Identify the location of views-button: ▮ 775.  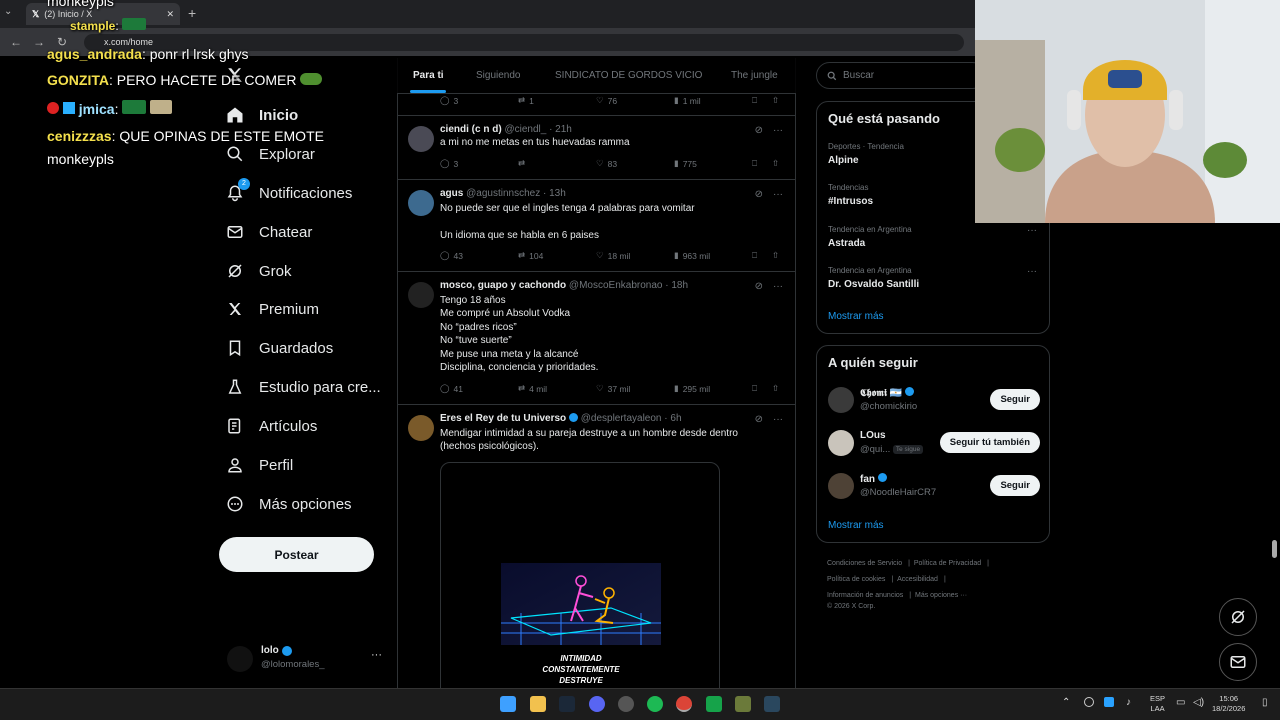
(685, 163).